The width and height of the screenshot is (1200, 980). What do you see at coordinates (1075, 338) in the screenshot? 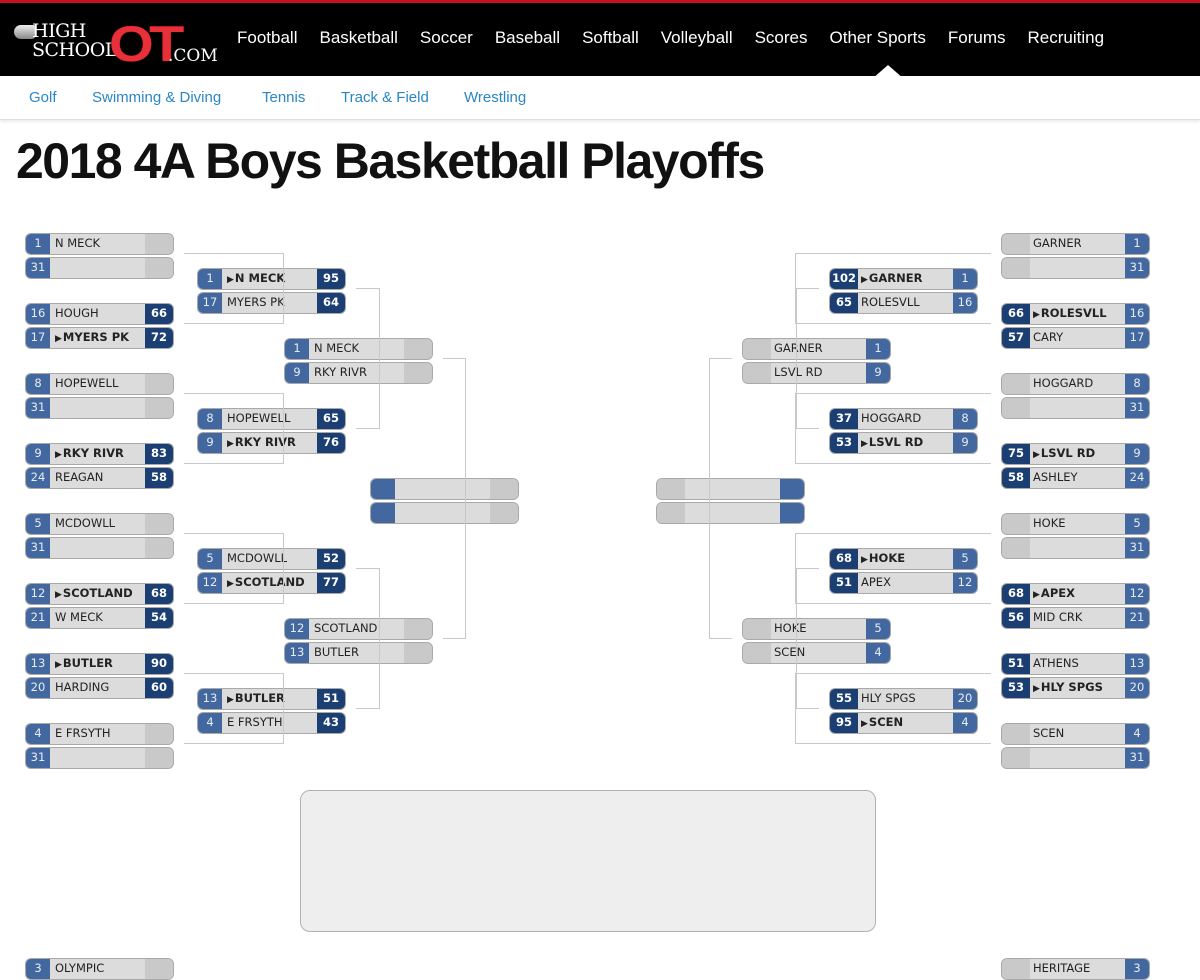
I see `team-slot: 17 57 CARY` at bounding box center [1075, 338].